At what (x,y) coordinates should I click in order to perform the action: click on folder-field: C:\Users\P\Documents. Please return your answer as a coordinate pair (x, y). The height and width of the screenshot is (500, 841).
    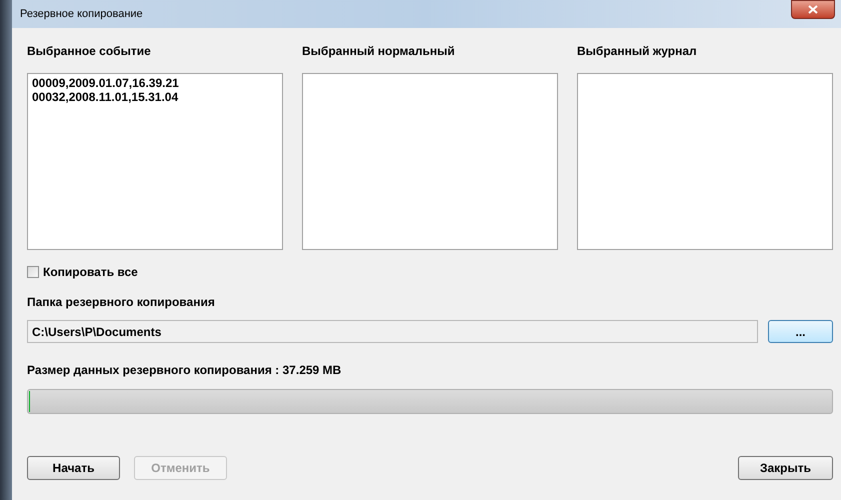
    Looking at the image, I should click on (392, 331).